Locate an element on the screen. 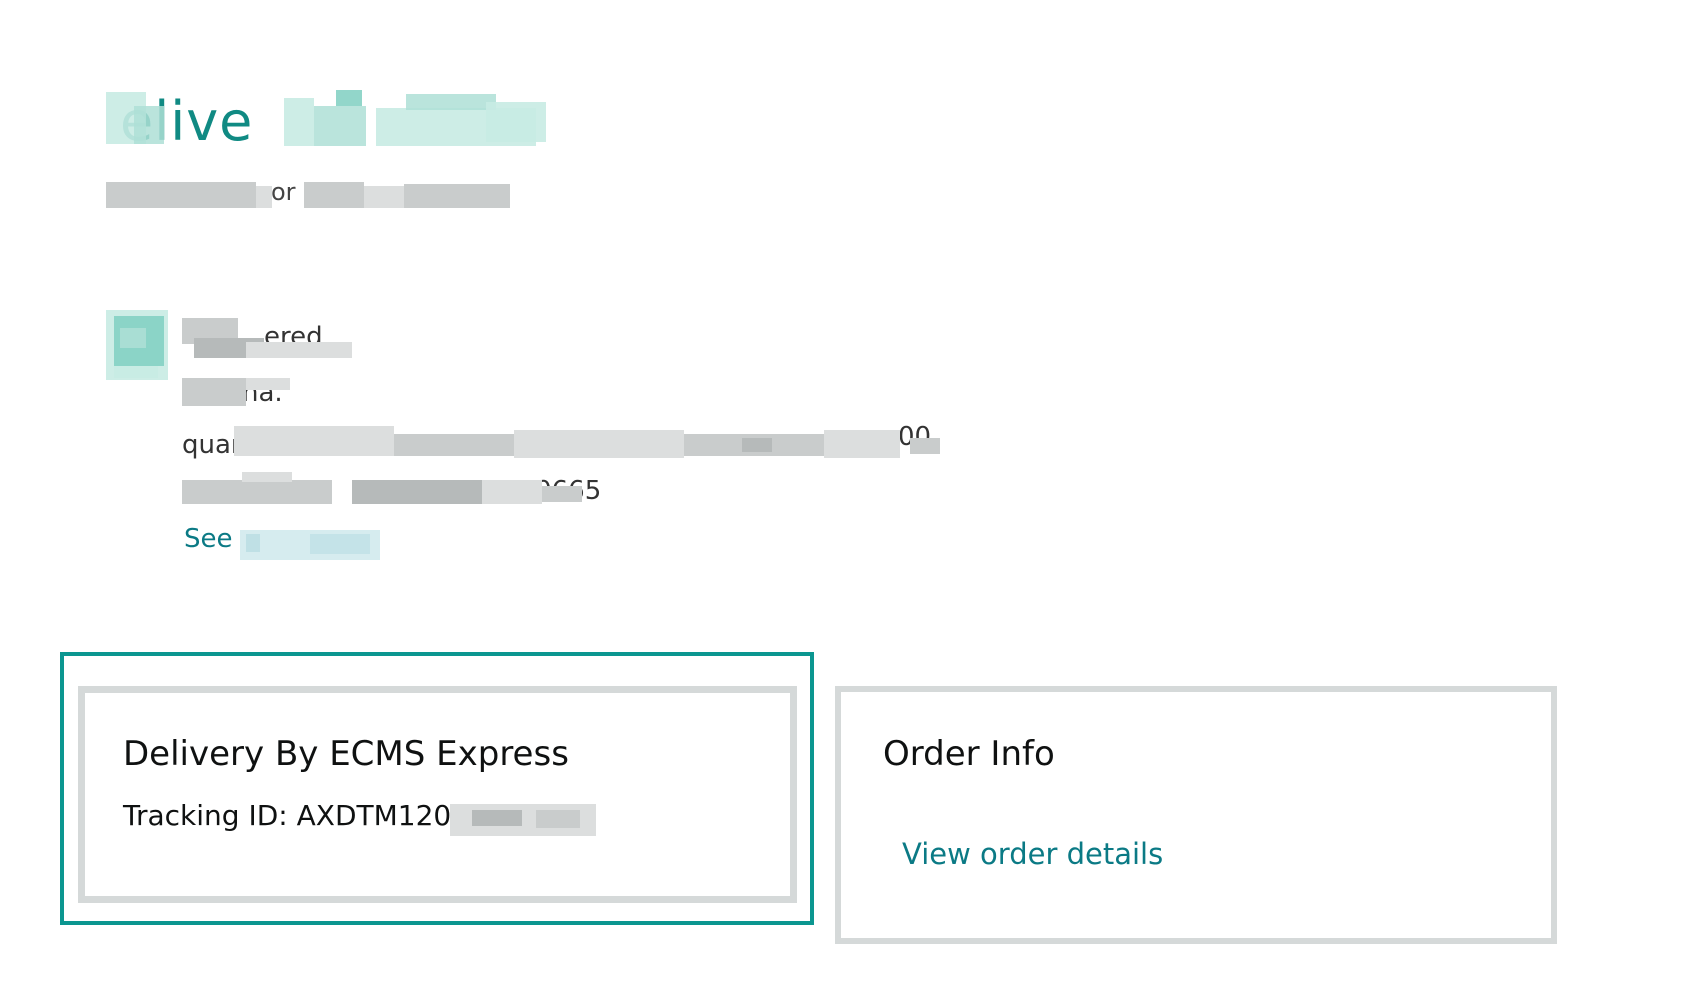  status-line-3: quan 00 is located at coordinates (562, 441).